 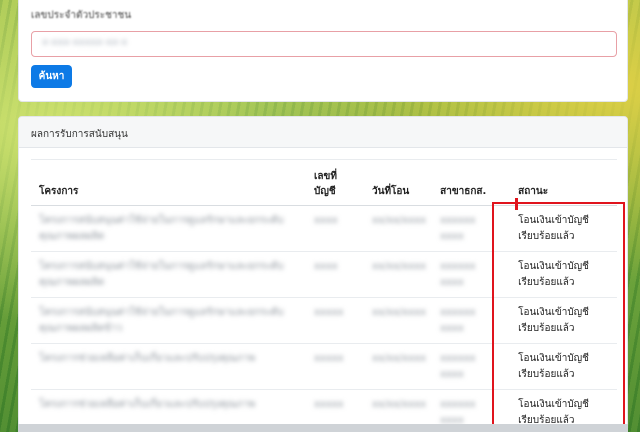 I want to click on column-header-project: โครงการ, so click(x=168, y=182).